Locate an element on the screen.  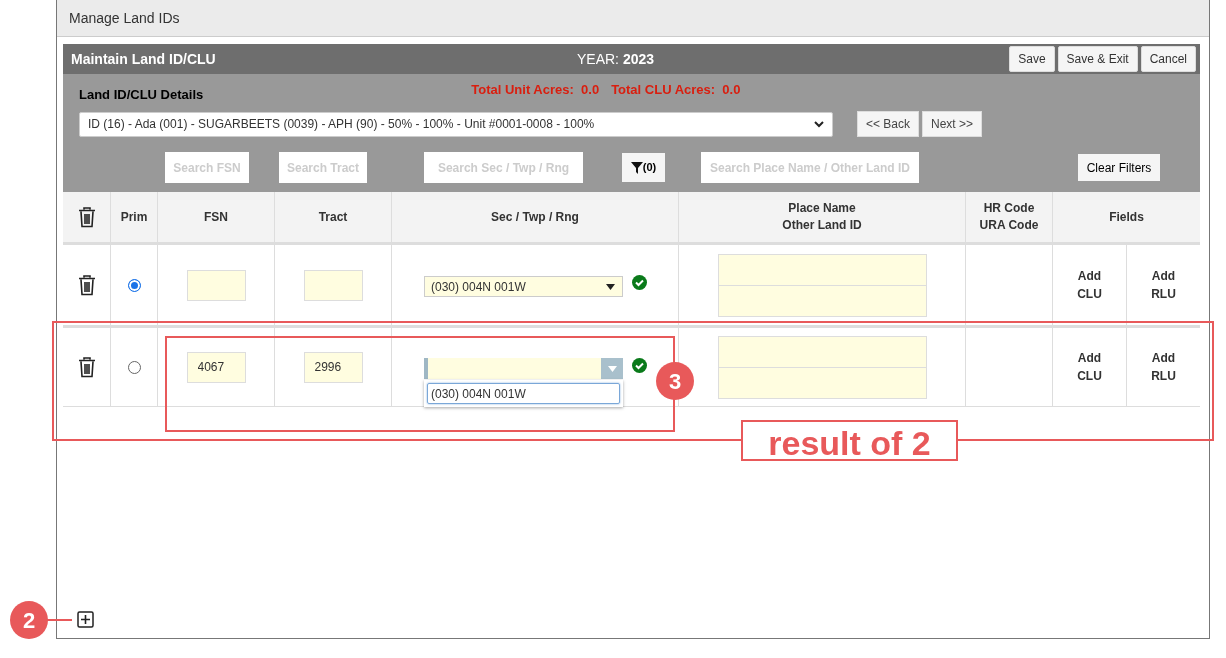
chevron-down-icon is located at coordinates (819, 124).